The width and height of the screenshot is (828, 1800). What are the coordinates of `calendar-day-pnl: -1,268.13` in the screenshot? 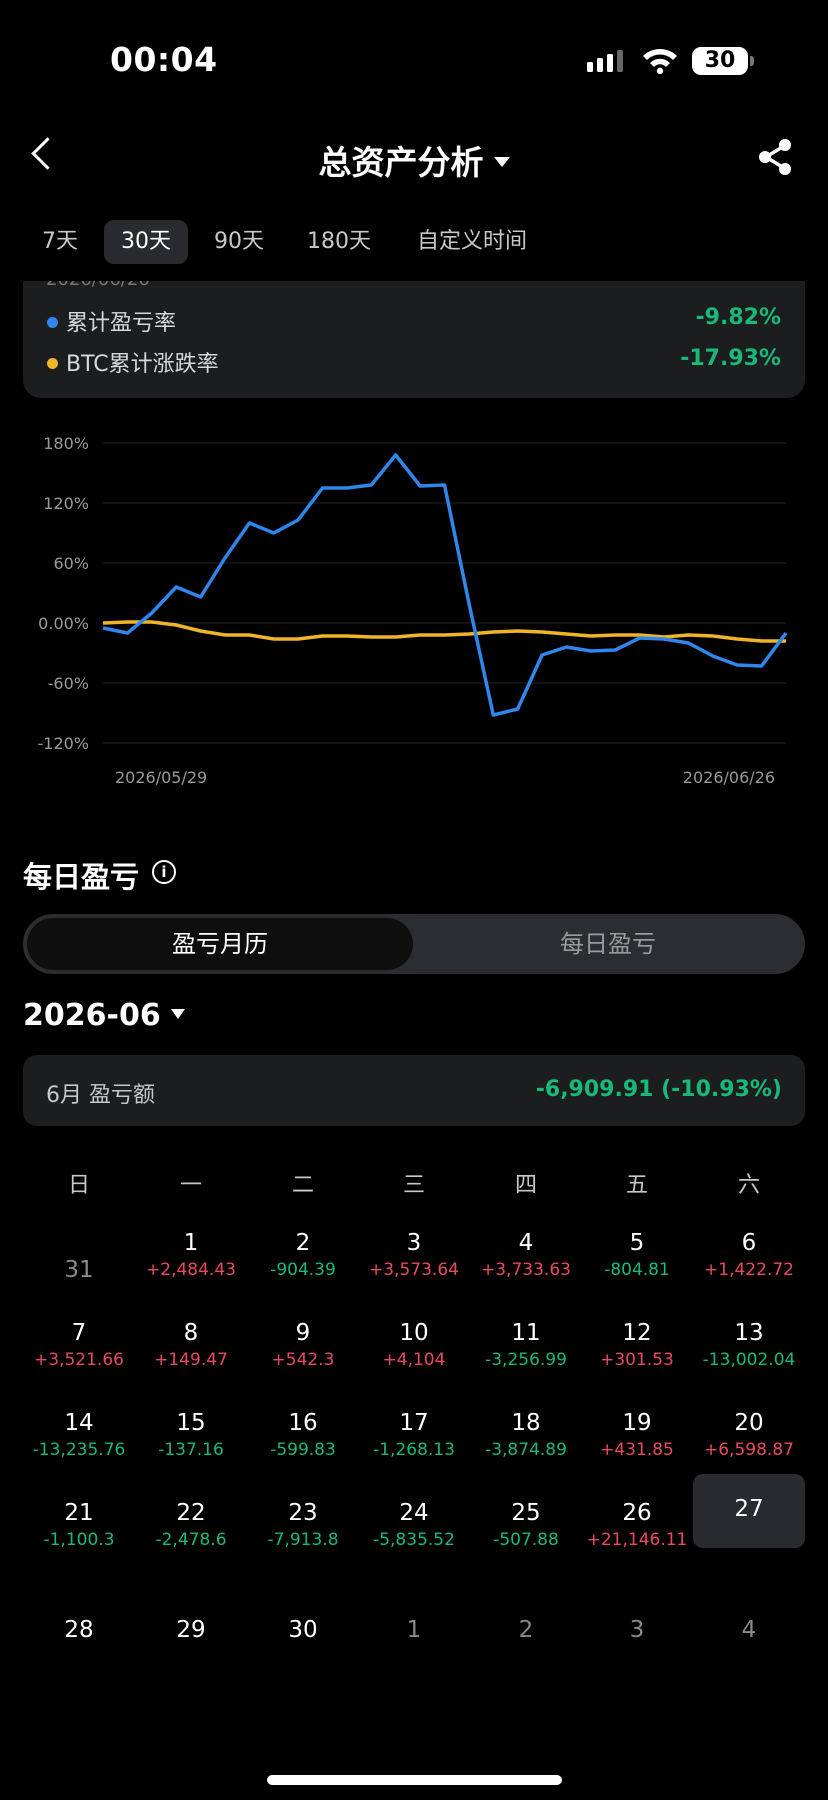 It's located at (414, 1450).